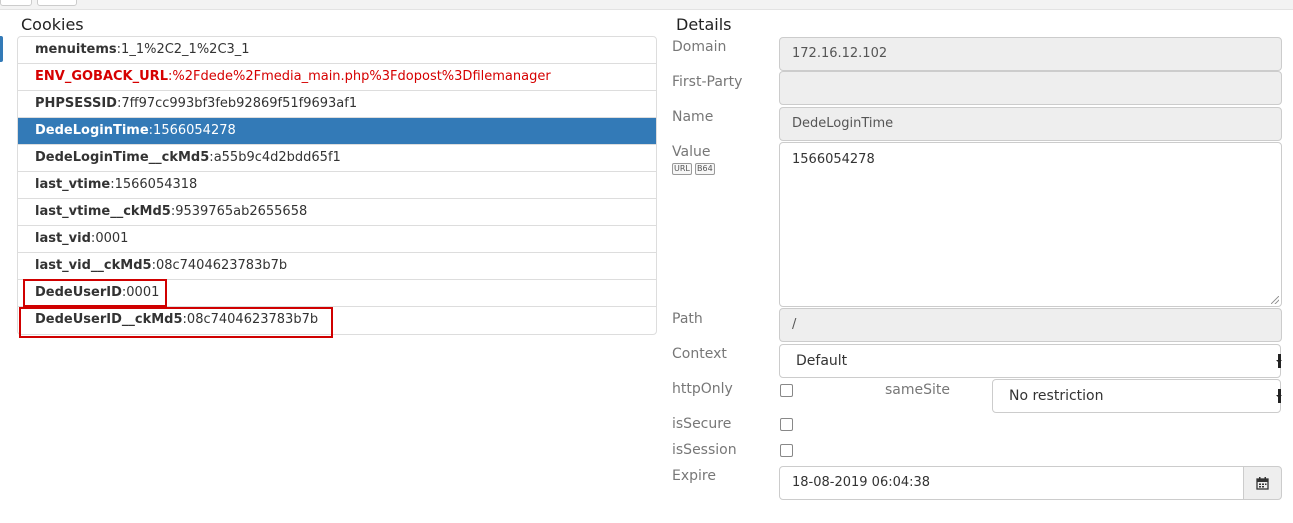 The image size is (1293, 523). Describe the element at coordinates (1, 49) in the screenshot. I see `side-tab-indicator` at that location.